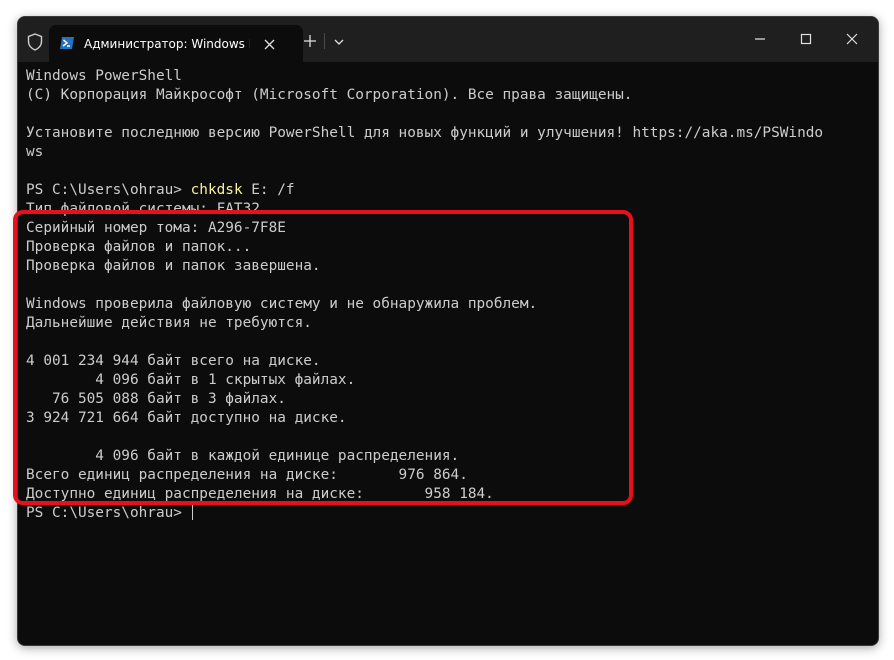 This screenshot has height=660, width=894. Describe the element at coordinates (192, 512) in the screenshot. I see `text-cursor` at that location.